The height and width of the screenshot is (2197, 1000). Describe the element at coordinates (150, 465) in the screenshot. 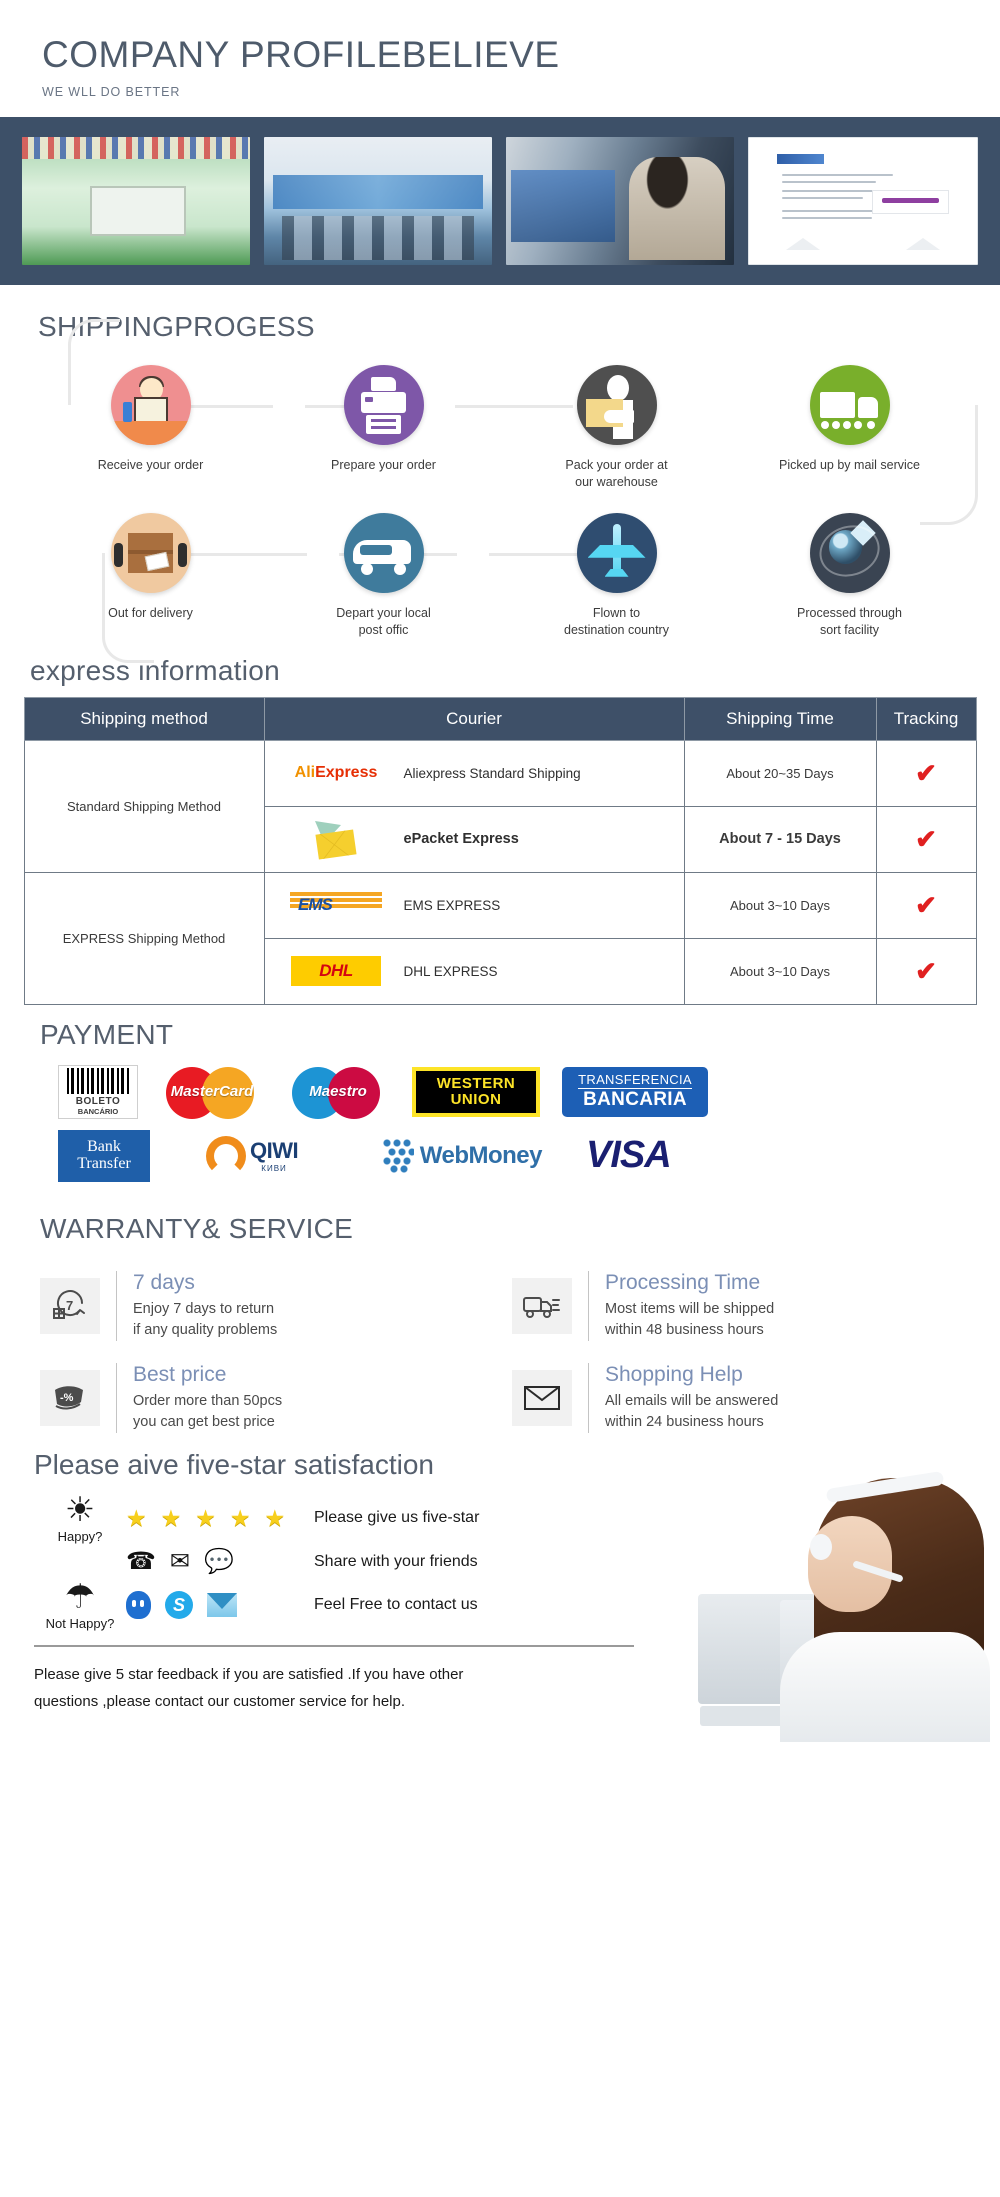

I see `flow-step-label: Receive your order` at that location.